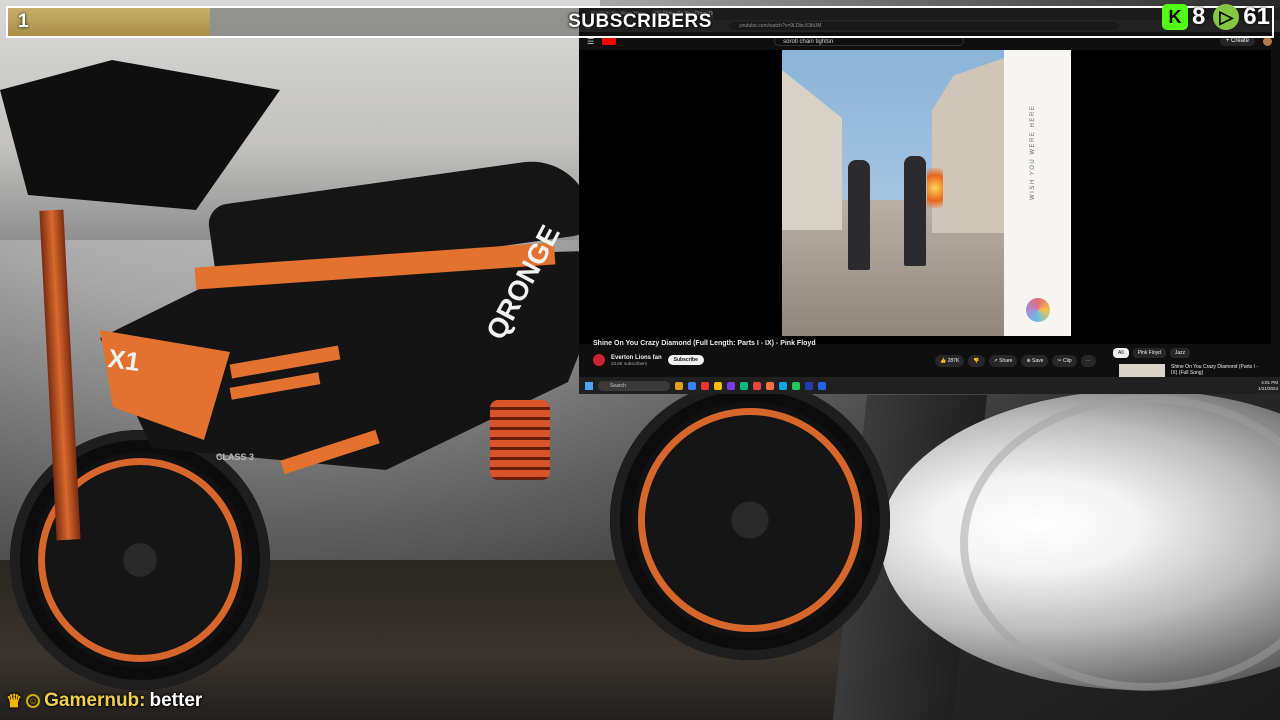 This screenshot has width=1280, height=720. I want to click on channel-avatar, so click(599, 360).